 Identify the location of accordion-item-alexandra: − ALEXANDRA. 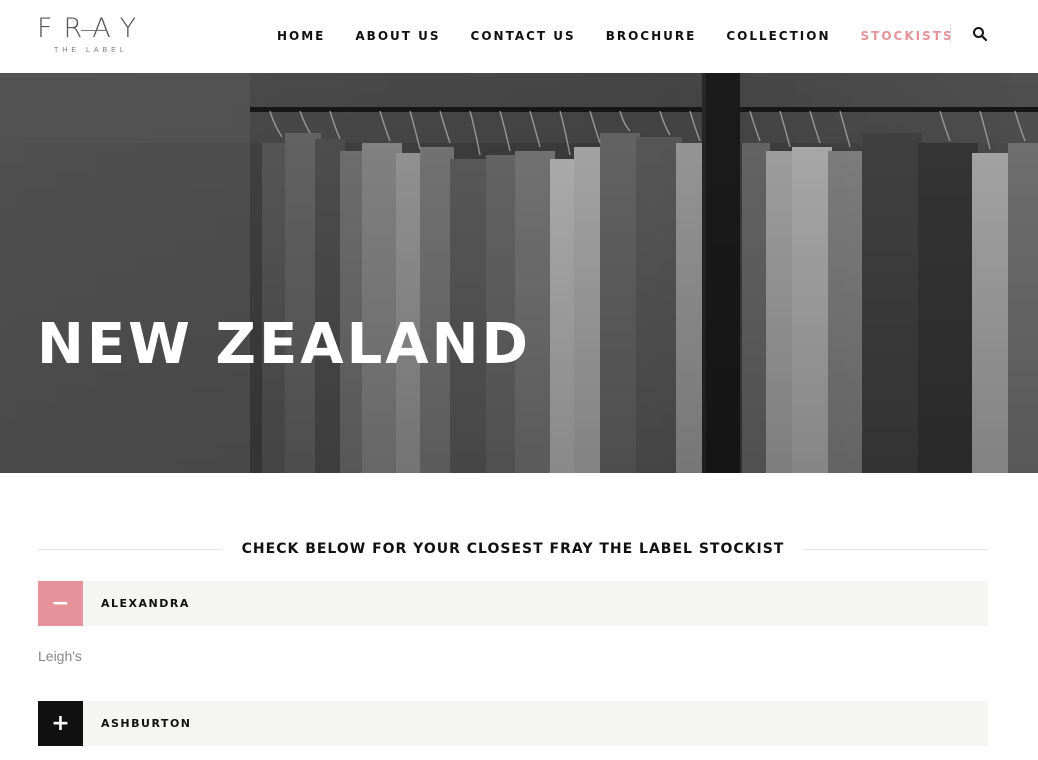
(513, 603).